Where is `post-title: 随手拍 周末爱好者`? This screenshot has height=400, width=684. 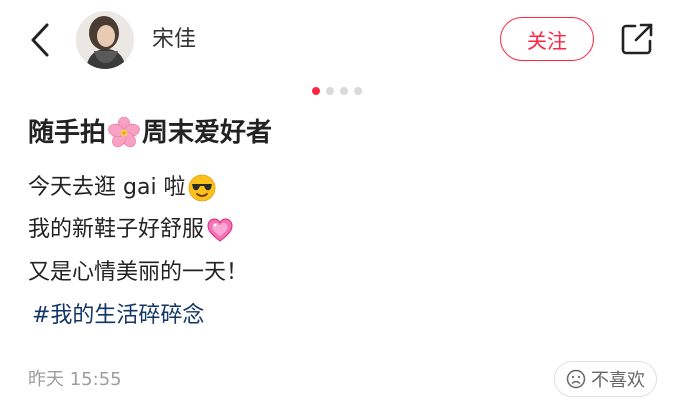 post-title: 随手拍 周末爱好者 is located at coordinates (150, 133).